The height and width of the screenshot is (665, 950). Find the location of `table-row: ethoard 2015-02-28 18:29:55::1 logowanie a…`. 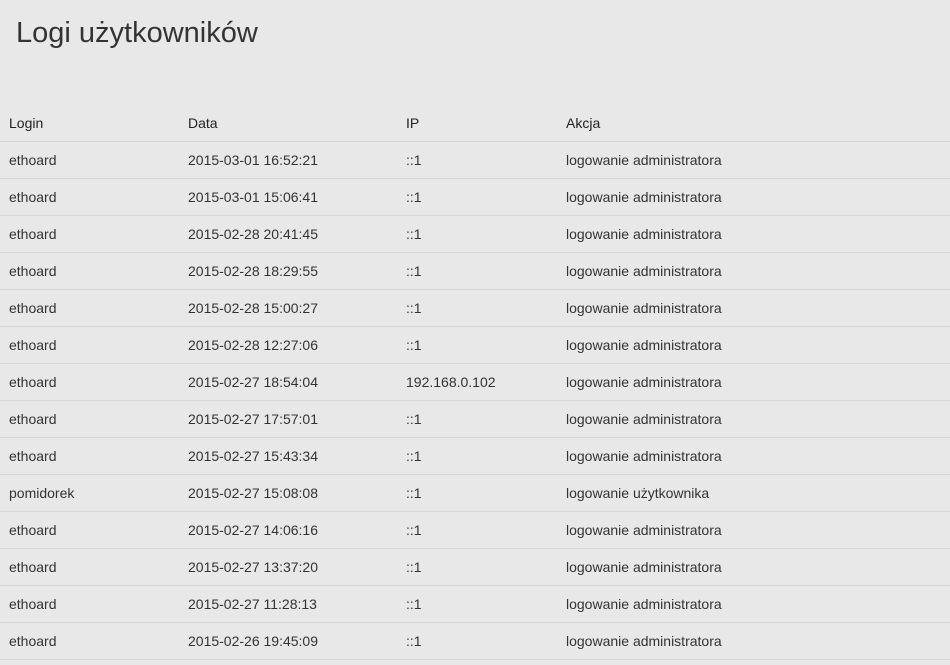

table-row: ethoard 2015-02-28 18:29:55::1 logowanie a… is located at coordinates (475, 271).